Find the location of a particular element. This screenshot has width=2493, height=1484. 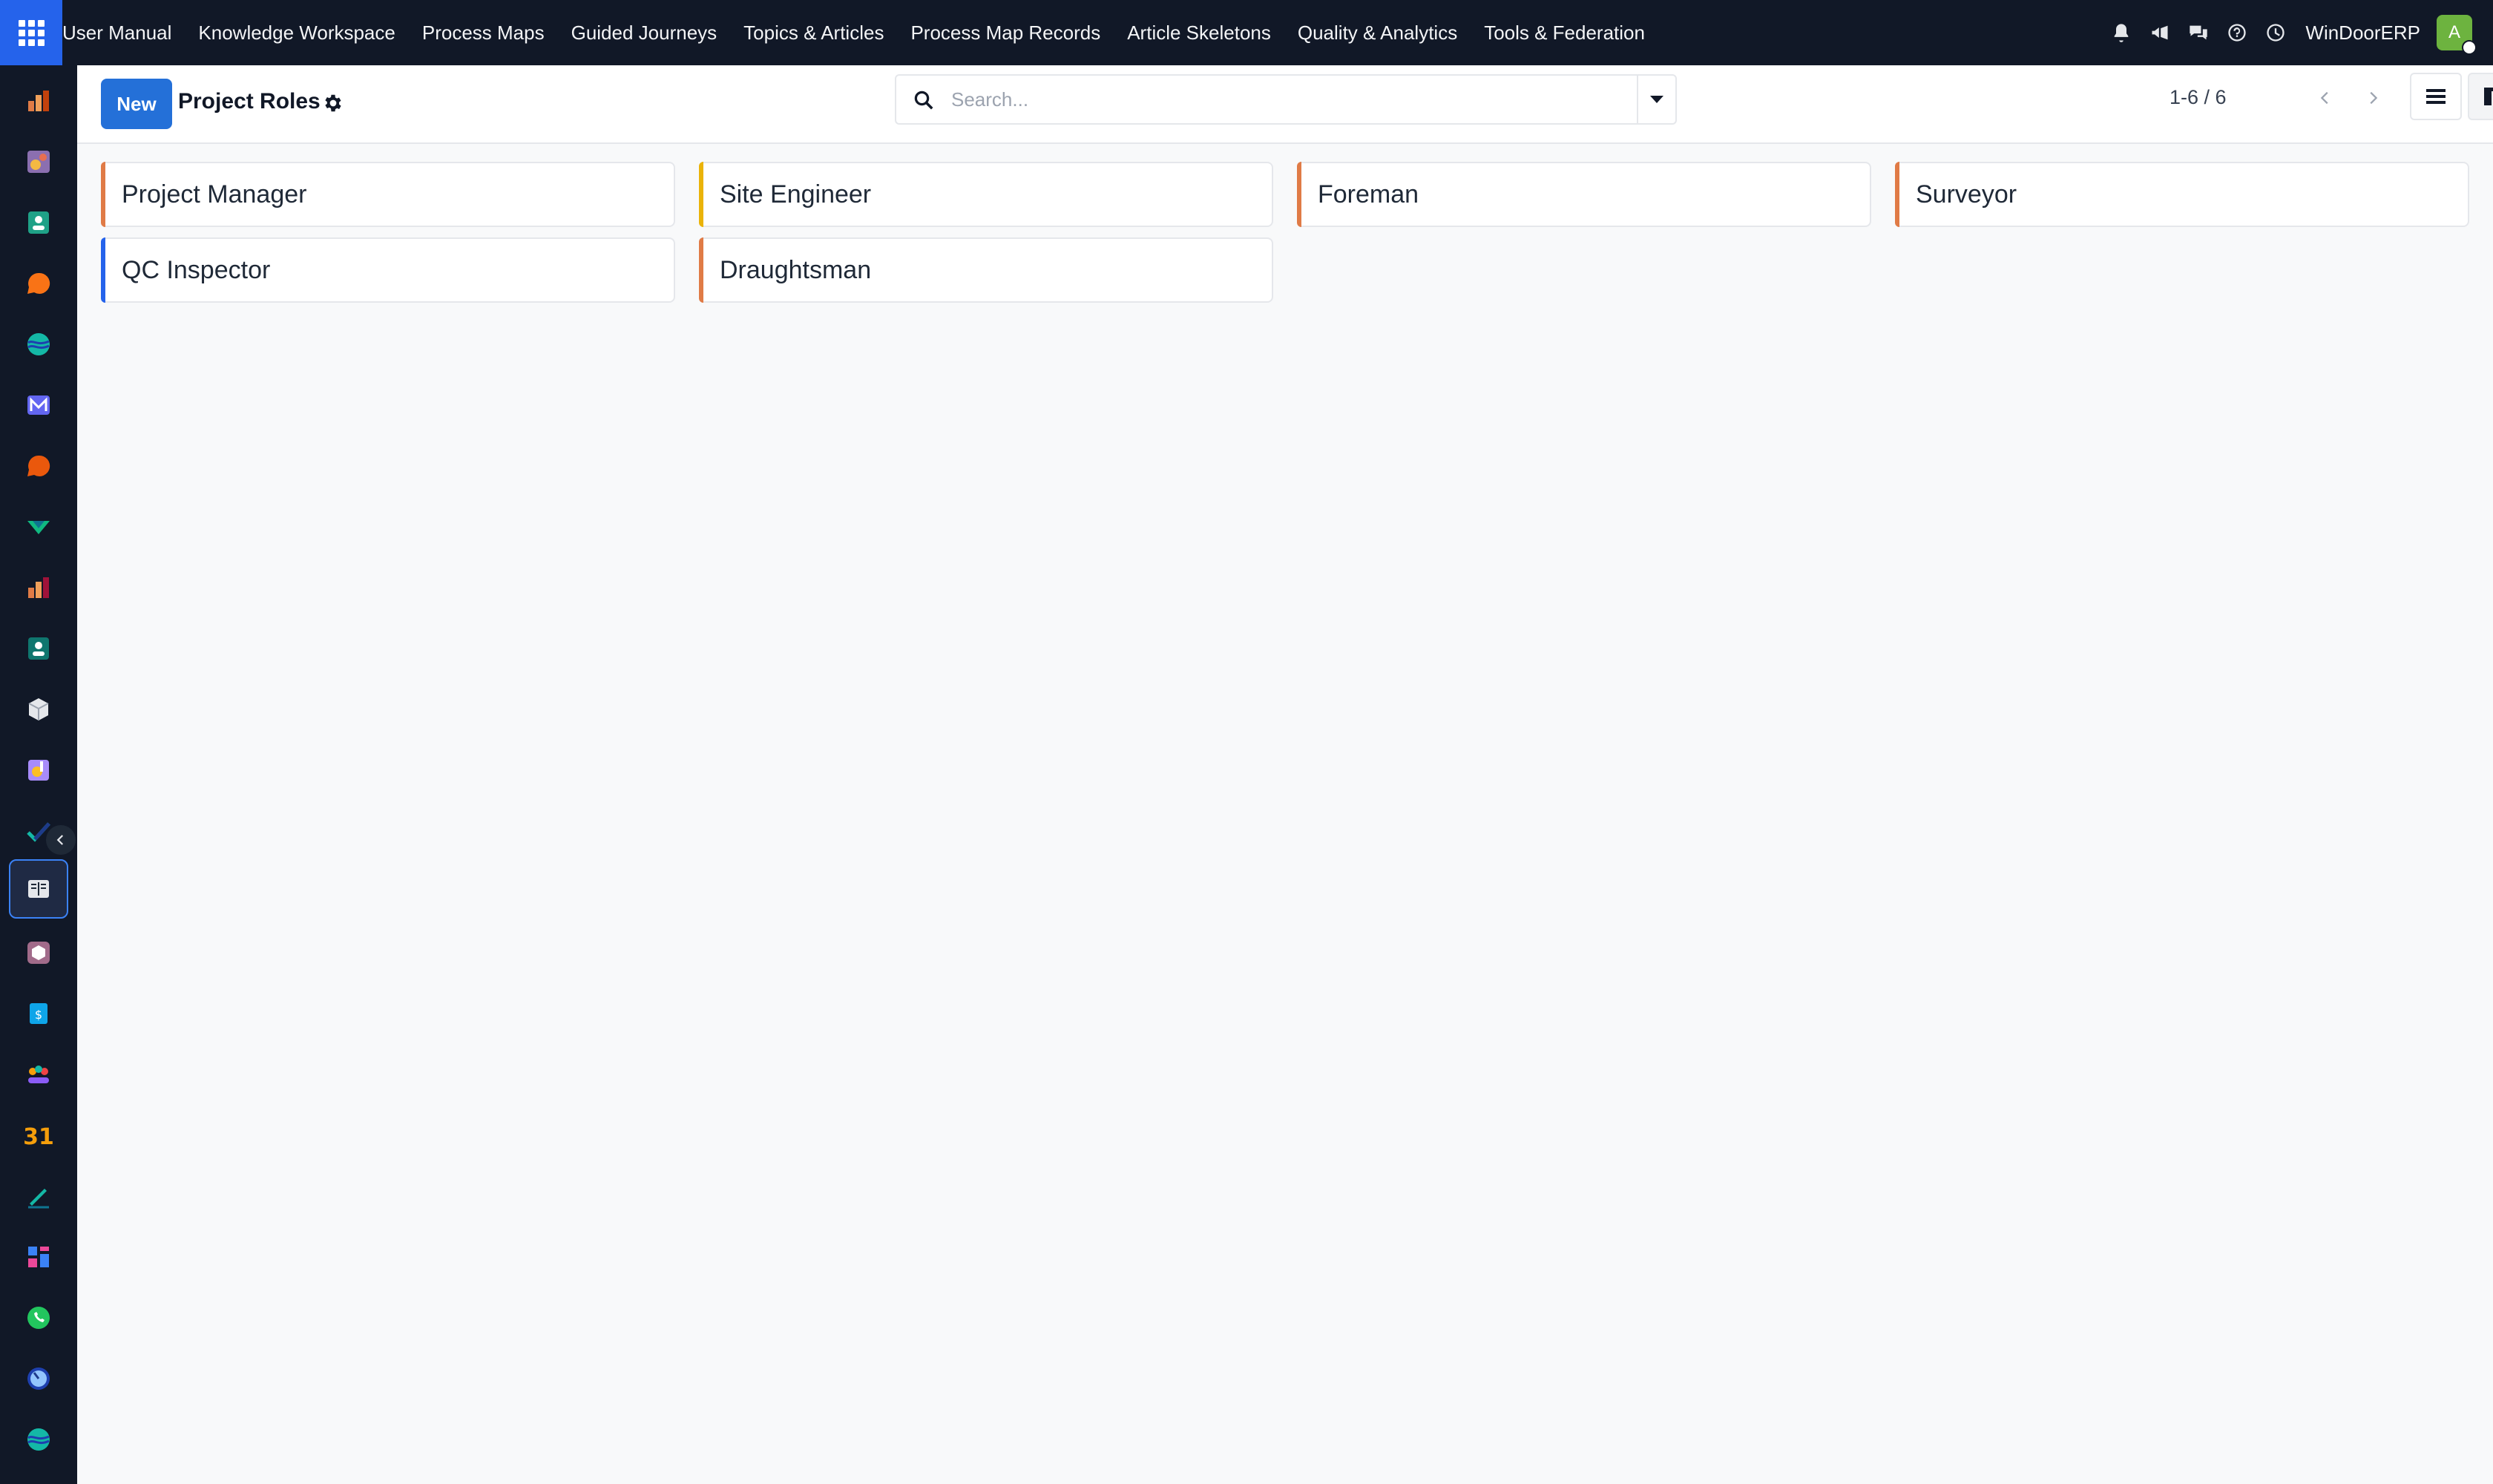

kanban-card: Project Manager is located at coordinates (388, 194).